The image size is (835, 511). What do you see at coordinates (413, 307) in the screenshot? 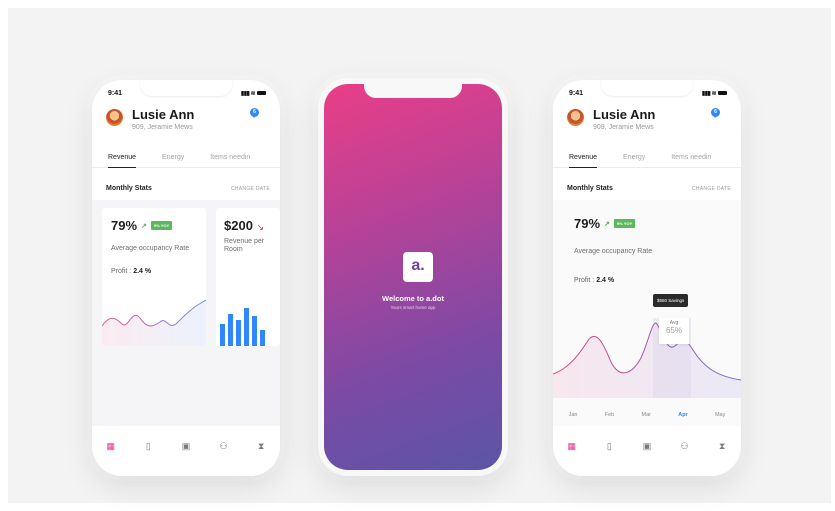
I see `welcome-tagline: Yours smart home app` at bounding box center [413, 307].